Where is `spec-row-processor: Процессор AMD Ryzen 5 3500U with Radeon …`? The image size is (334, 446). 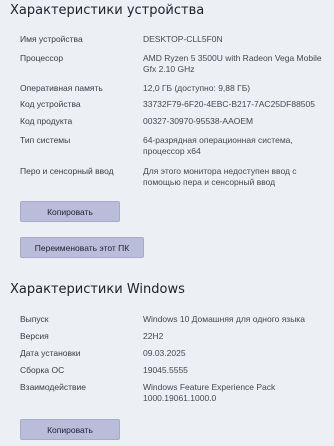 spec-row-processor: Процессор AMD Ryzen 5 3500U with Radeon … is located at coordinates (174, 64).